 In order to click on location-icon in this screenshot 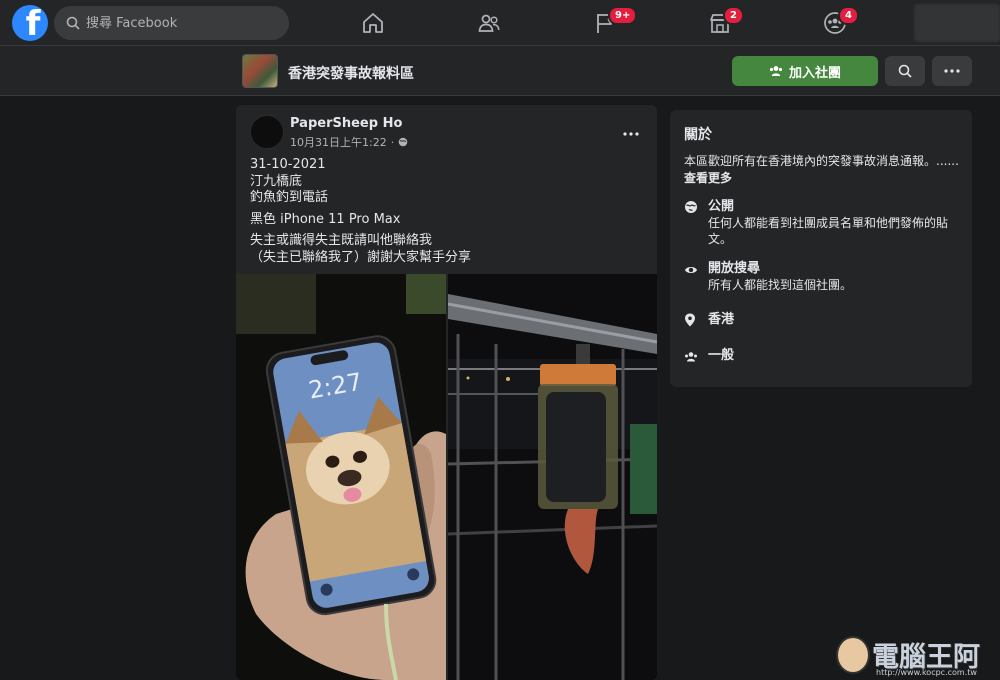, I will do `click(690, 320)`.